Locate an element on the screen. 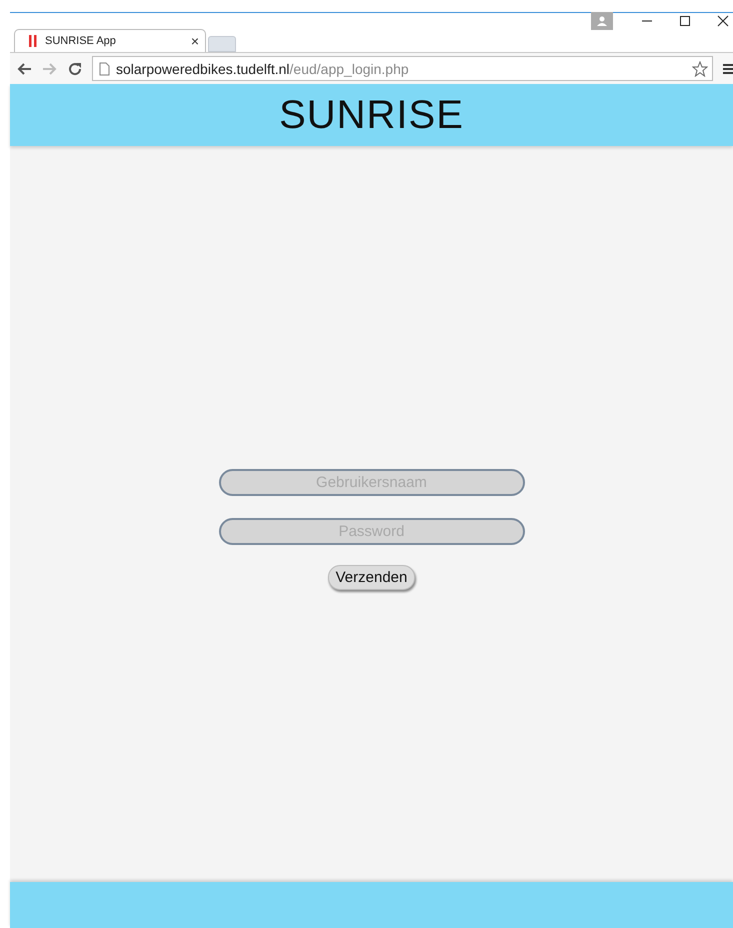 Image resolution: width=733 pixels, height=928 pixels. address-bar: solarpoweredbikes.tudelft.nl/eud/app_login.php is located at coordinates (402, 68).